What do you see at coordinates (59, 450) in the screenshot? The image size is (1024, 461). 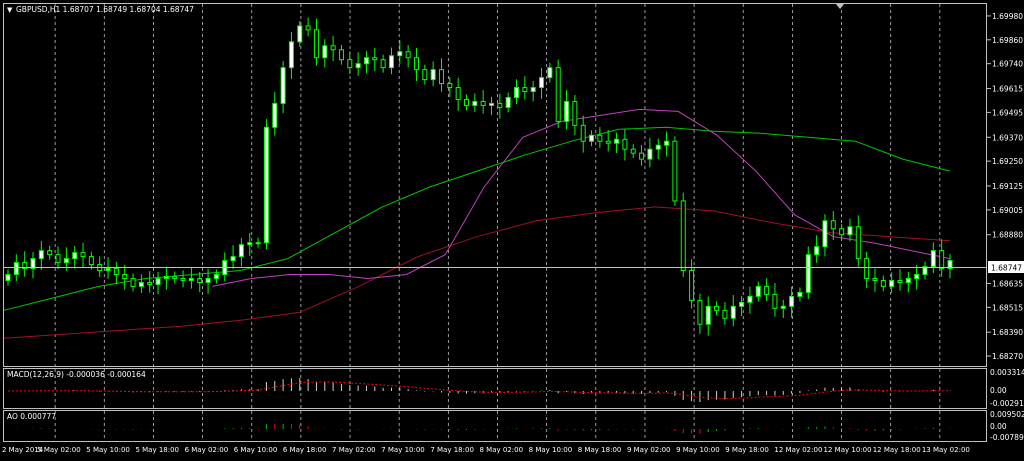 I see `time-label: 5 May 02:00` at bounding box center [59, 450].